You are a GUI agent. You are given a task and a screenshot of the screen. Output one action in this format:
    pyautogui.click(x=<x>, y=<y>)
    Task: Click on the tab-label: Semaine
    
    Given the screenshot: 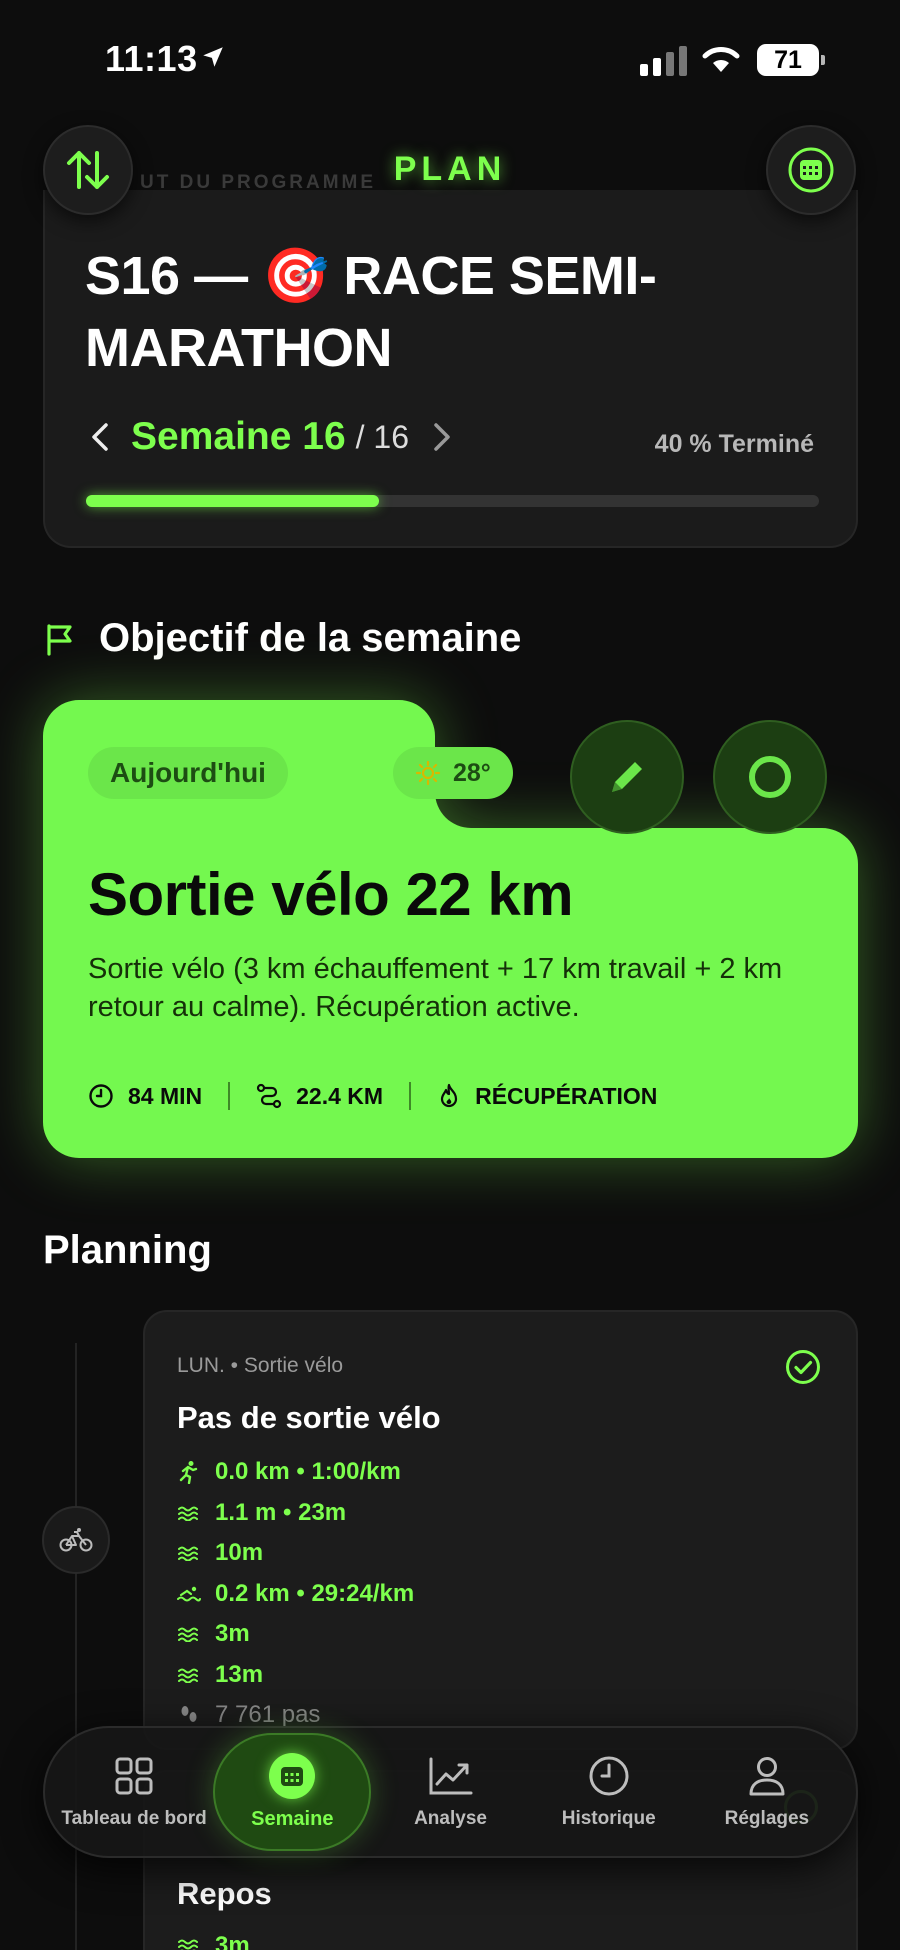 What is the action you would take?
    pyautogui.click(x=292, y=1818)
    